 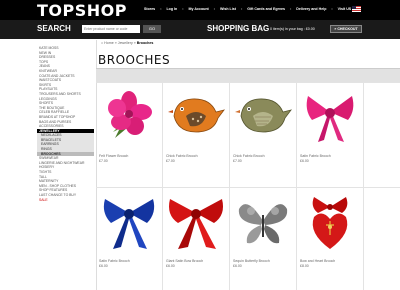 What do you see at coordinates (54, 28) in the screenshot?
I see `search-label: SEARCH` at bounding box center [54, 28].